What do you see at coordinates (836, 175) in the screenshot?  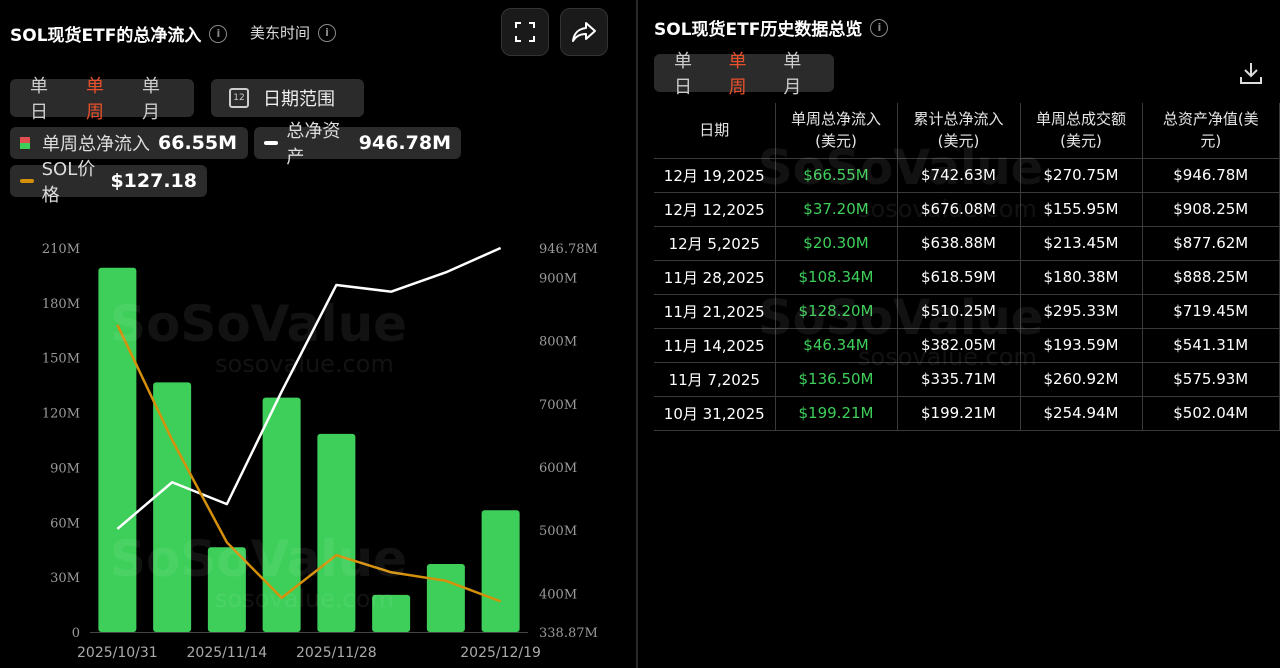 I see `cell-weekly-inflow: $66.55M` at bounding box center [836, 175].